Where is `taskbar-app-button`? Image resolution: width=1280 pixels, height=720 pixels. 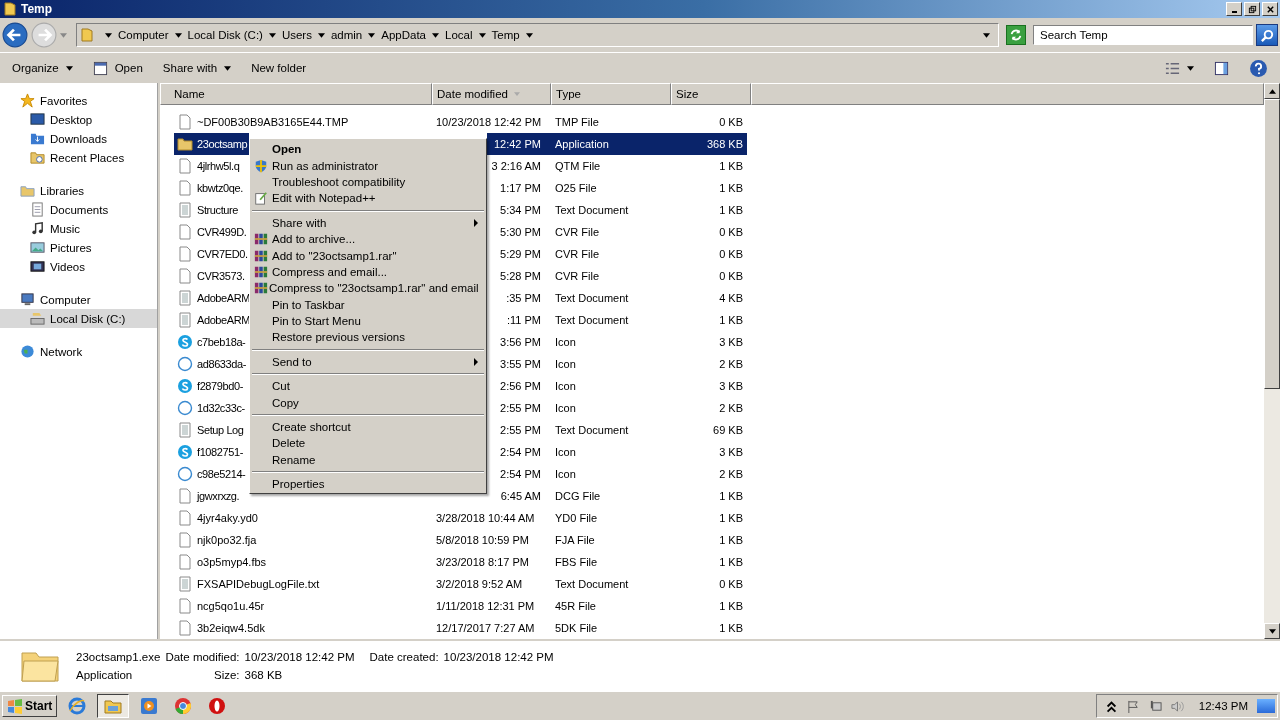
taskbar-app-button is located at coordinates (113, 706).